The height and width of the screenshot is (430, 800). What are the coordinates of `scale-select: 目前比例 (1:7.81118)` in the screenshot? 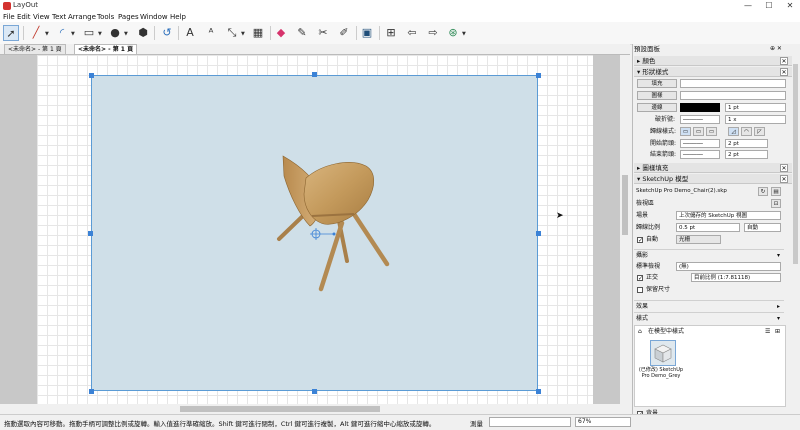 It's located at (736, 277).